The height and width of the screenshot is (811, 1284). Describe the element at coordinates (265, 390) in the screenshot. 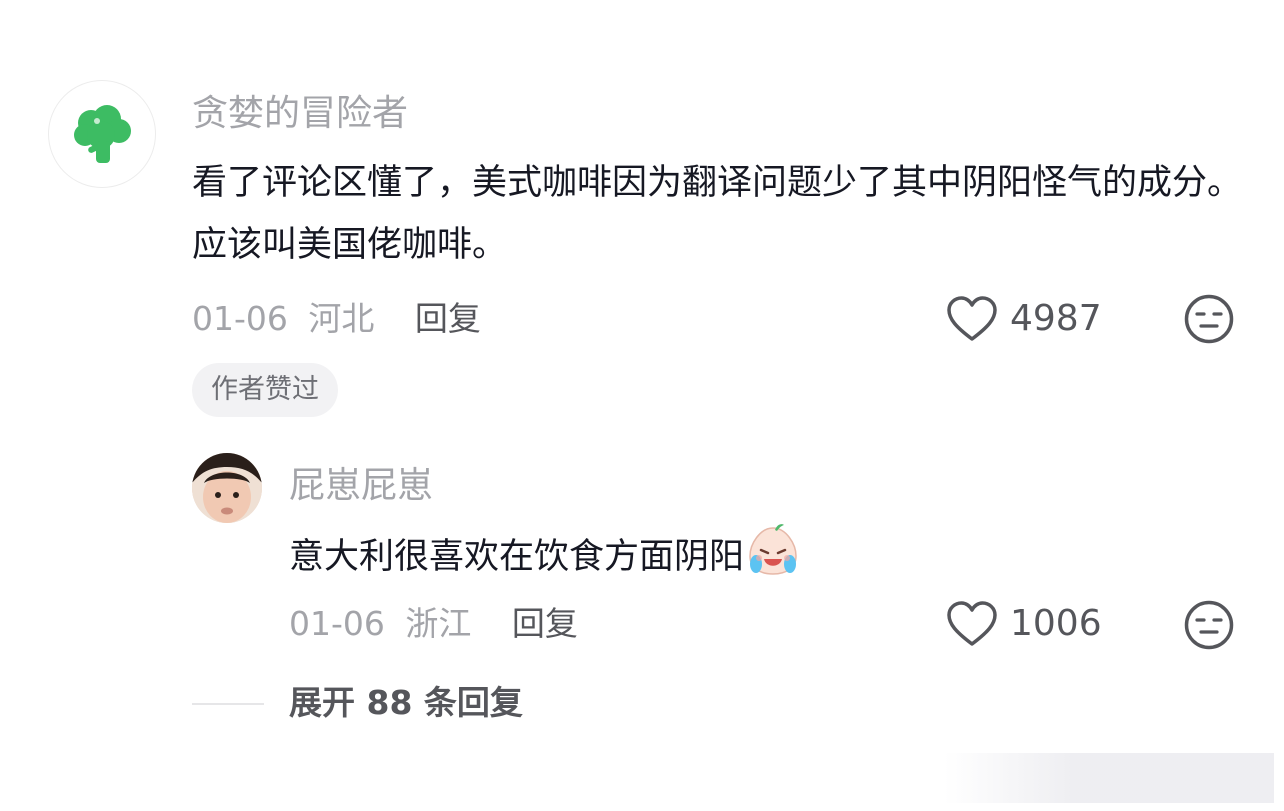

I see `author-liked-badge: 作者赞过` at that location.